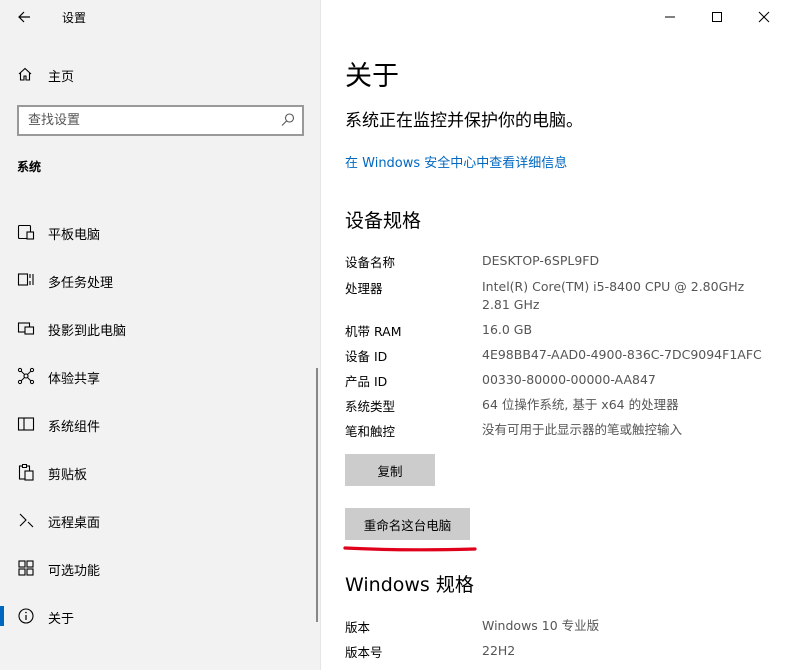  I want to click on sidebar-item-label: 剪贴板, so click(68, 475).